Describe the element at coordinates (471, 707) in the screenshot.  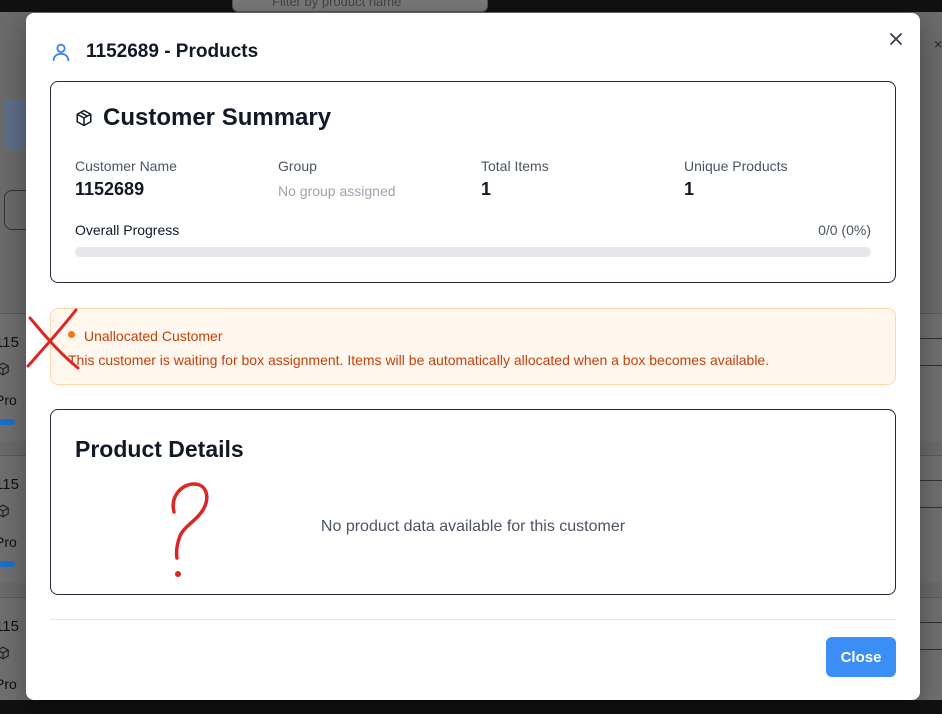
I see `background-bottom-bar` at that location.